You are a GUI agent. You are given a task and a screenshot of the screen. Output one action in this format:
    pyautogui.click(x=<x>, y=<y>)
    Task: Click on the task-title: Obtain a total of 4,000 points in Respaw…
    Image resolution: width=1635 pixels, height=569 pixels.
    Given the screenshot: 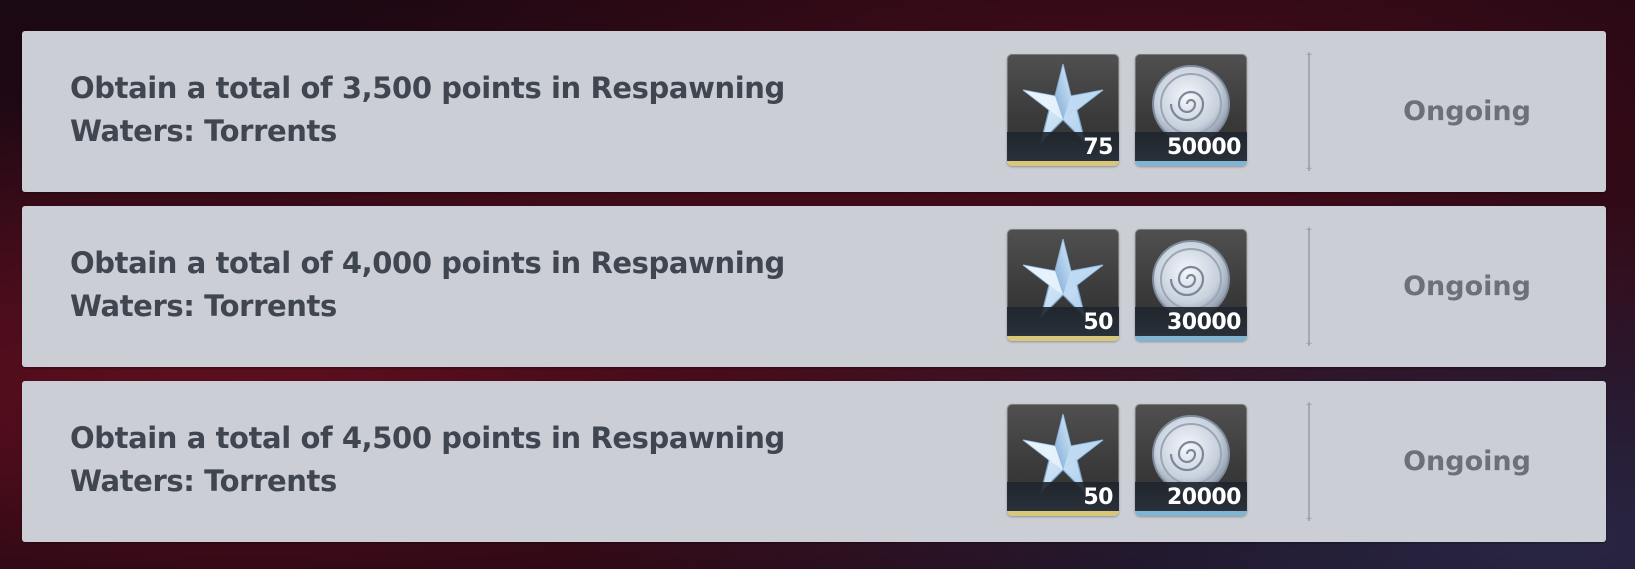 What is the action you would take?
    pyautogui.click(x=427, y=284)
    